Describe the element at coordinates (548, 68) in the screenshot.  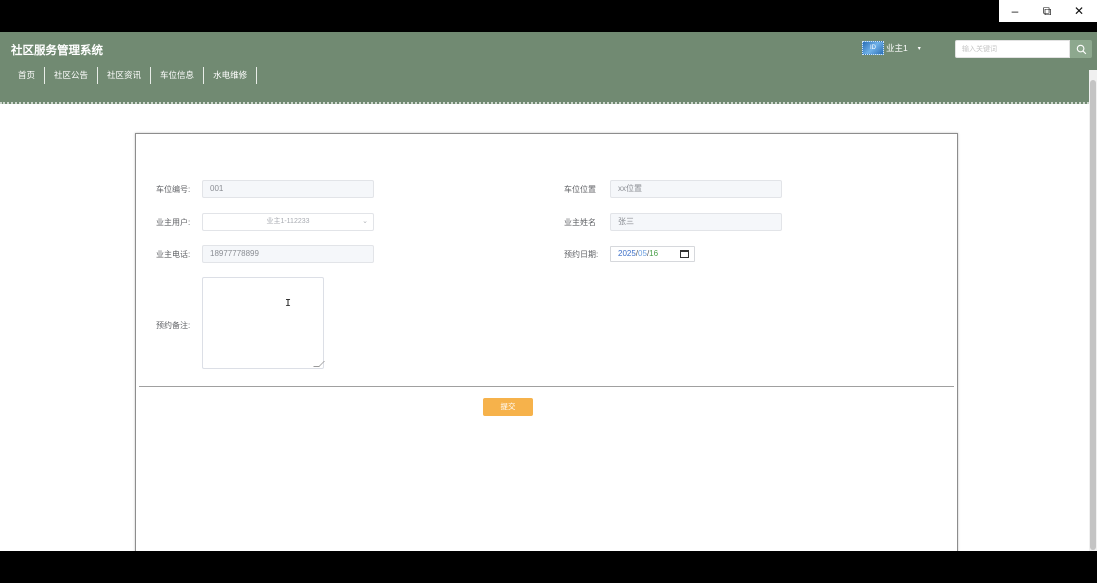
I see `site-header: 社区服务管理系统 首页 社区公告 社区资讯 车位信息 水电维修 ID 业主1 ▾` at that location.